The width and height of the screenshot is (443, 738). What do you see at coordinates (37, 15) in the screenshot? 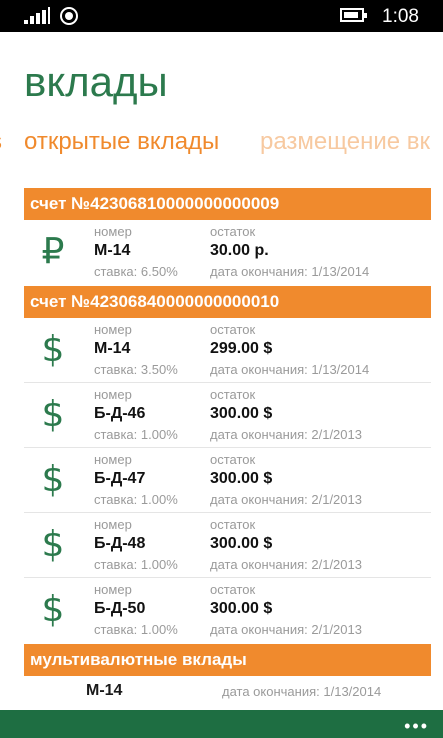
I see `signal-strength-icon` at bounding box center [37, 15].